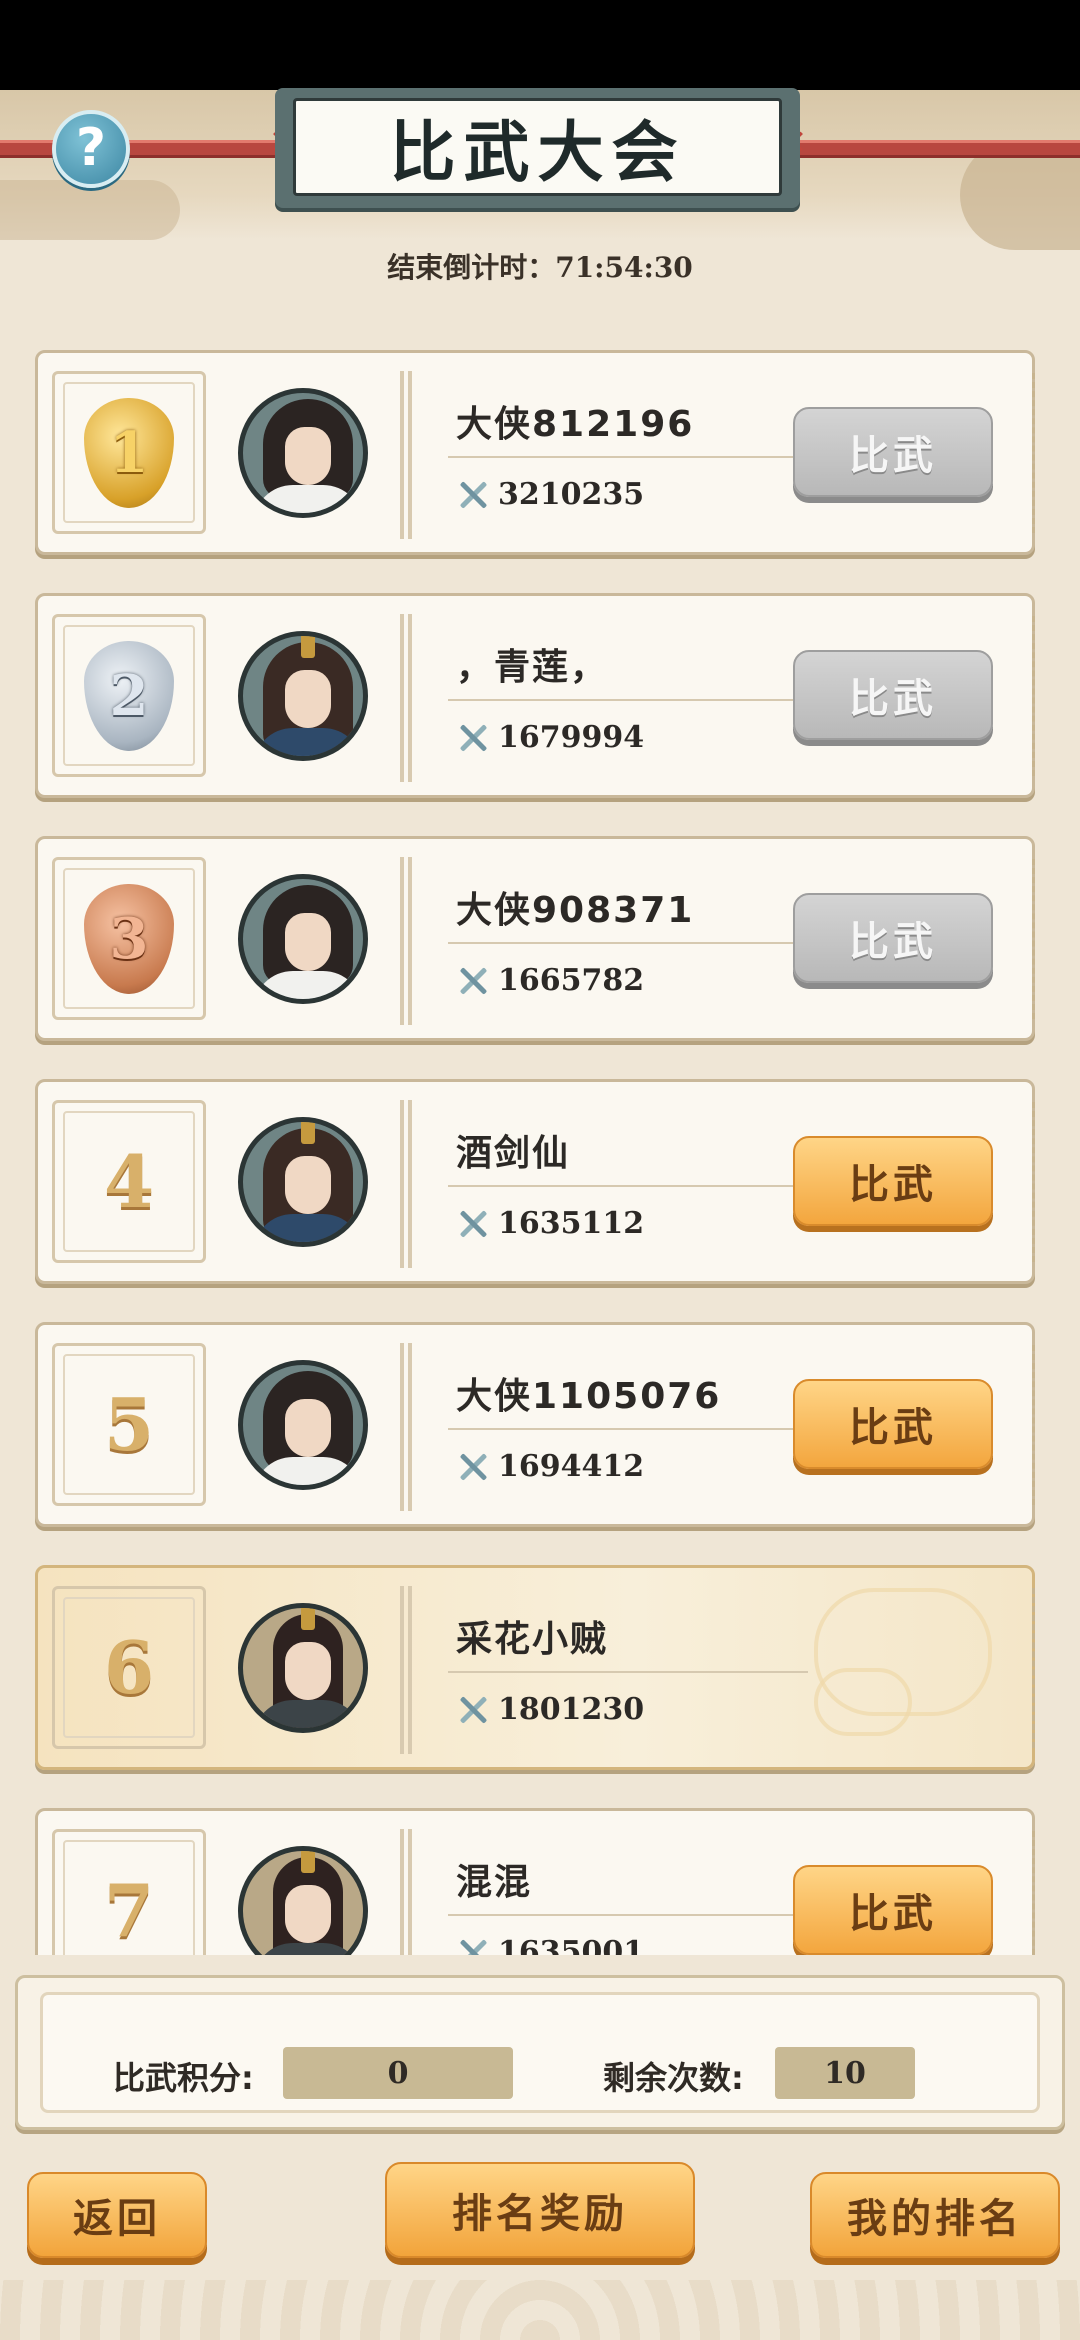 The height and width of the screenshot is (2340, 1080). I want to click on silver-medal-icon: 2, so click(129, 695).